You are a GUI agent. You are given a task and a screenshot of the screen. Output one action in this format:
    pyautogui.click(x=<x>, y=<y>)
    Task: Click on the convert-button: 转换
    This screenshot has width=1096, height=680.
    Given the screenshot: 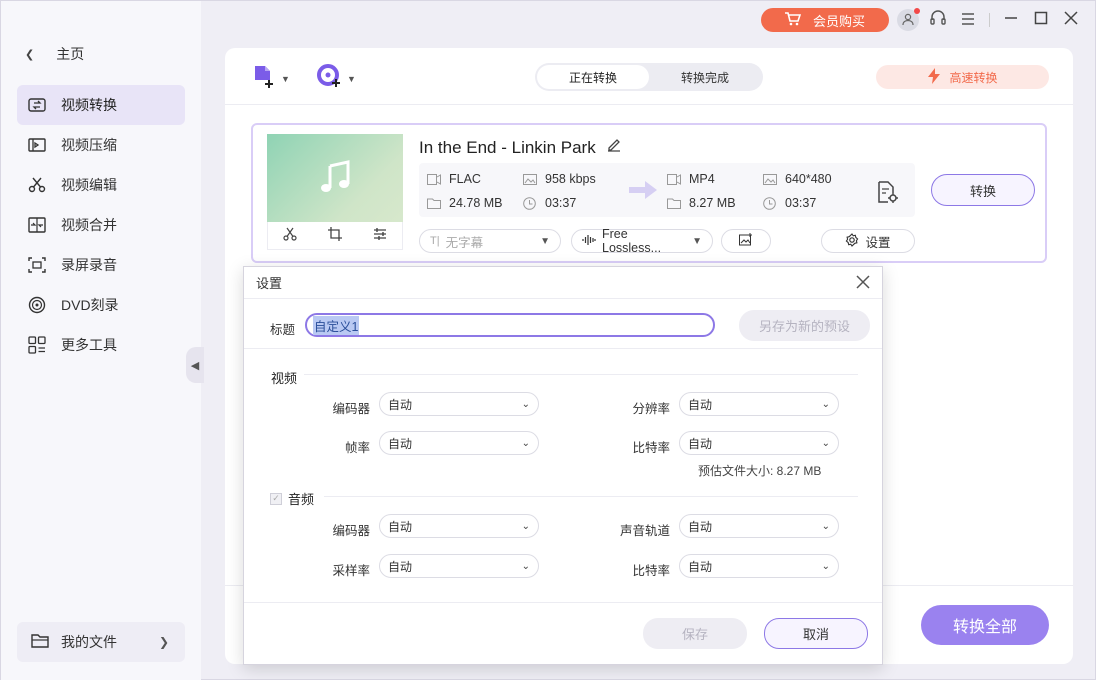 What is the action you would take?
    pyautogui.click(x=983, y=190)
    